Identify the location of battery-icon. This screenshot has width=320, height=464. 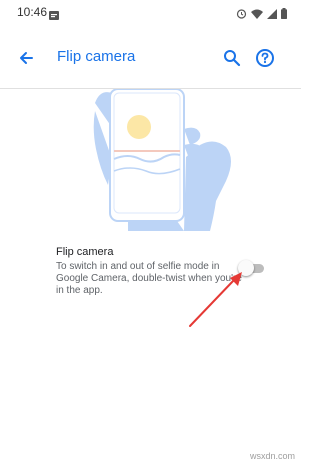
(284, 15).